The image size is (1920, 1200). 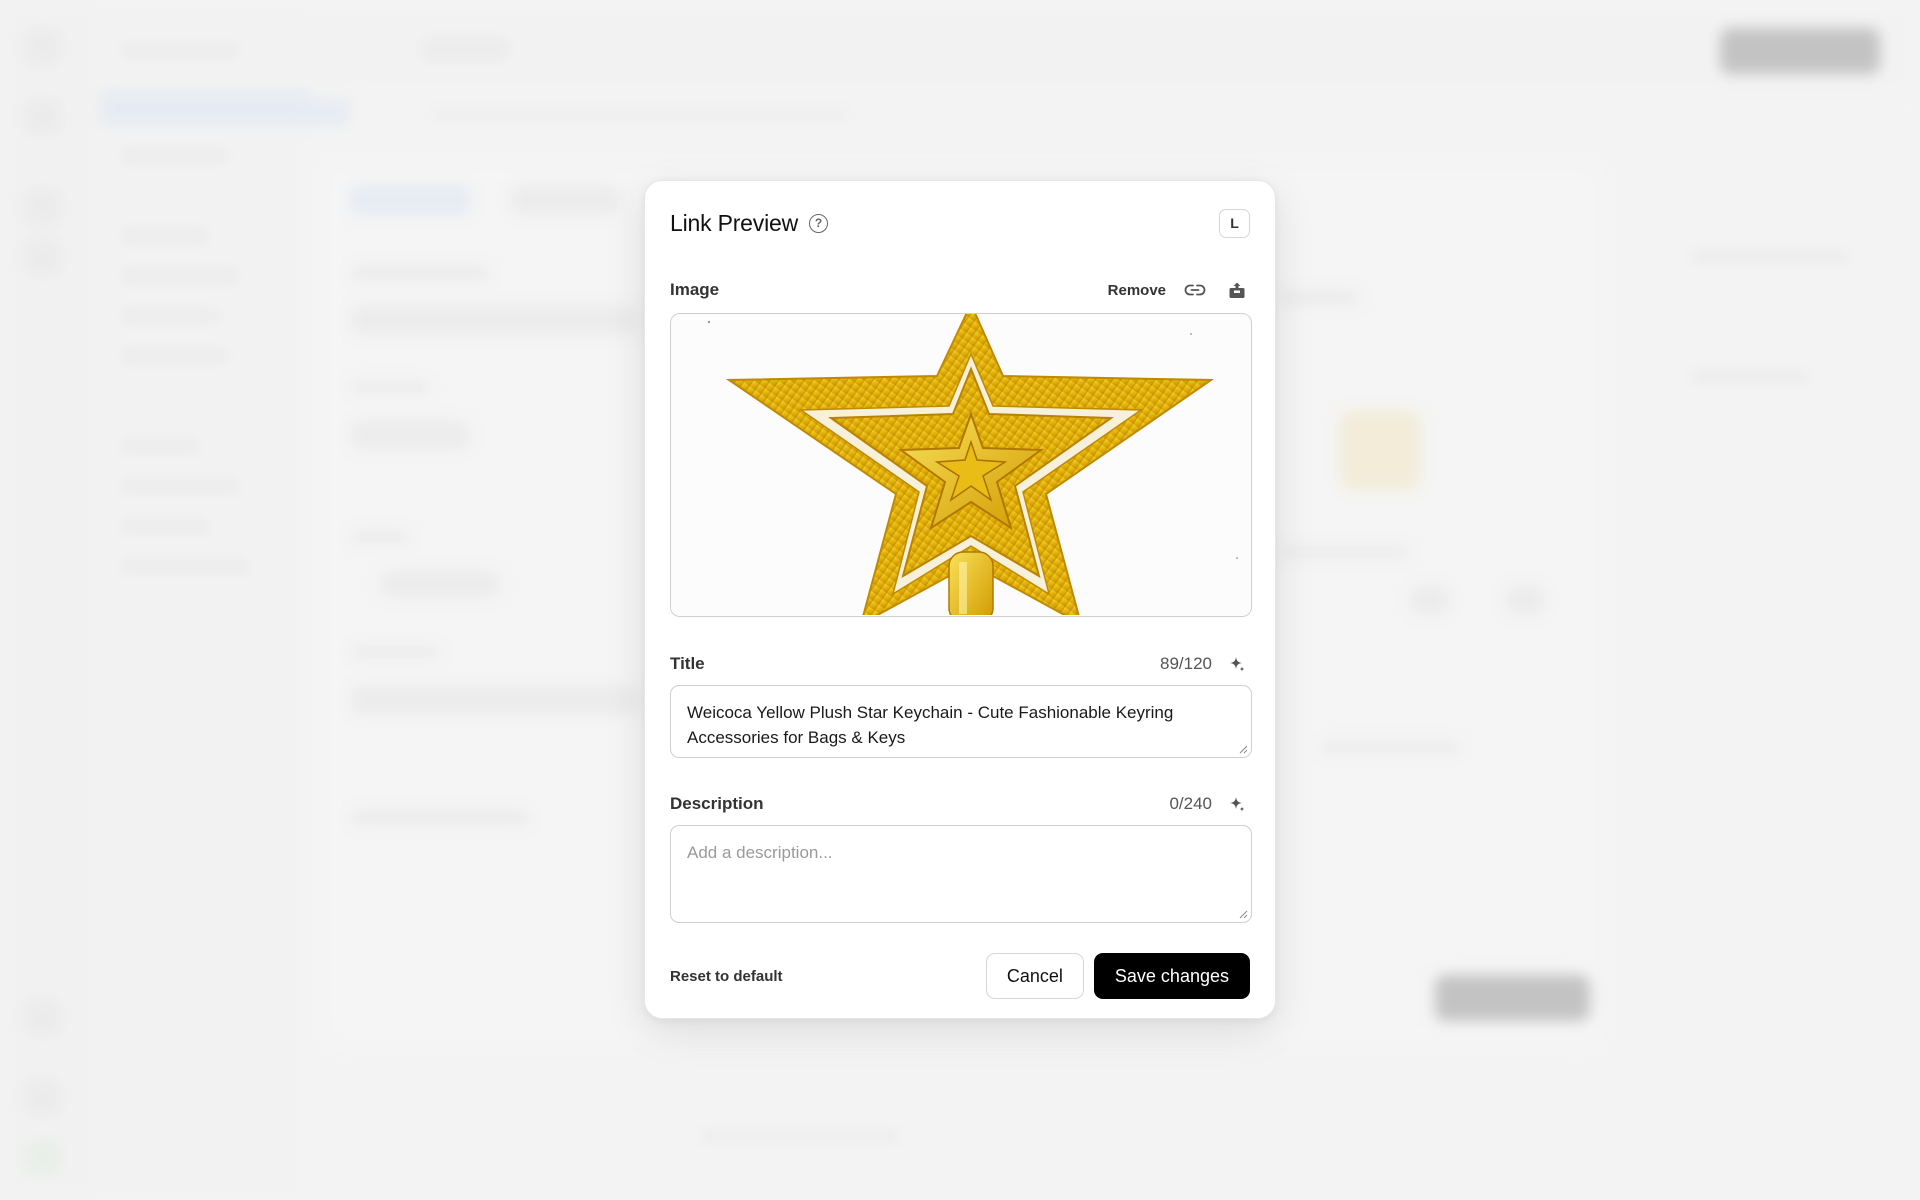 What do you see at coordinates (1195, 290) in the screenshot?
I see `link-icon` at bounding box center [1195, 290].